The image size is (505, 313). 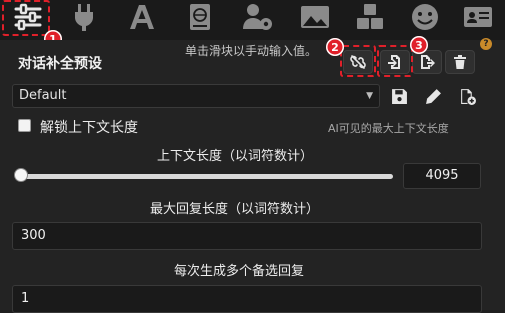 What do you see at coordinates (206, 176) in the screenshot?
I see `context-length-slider` at bounding box center [206, 176].